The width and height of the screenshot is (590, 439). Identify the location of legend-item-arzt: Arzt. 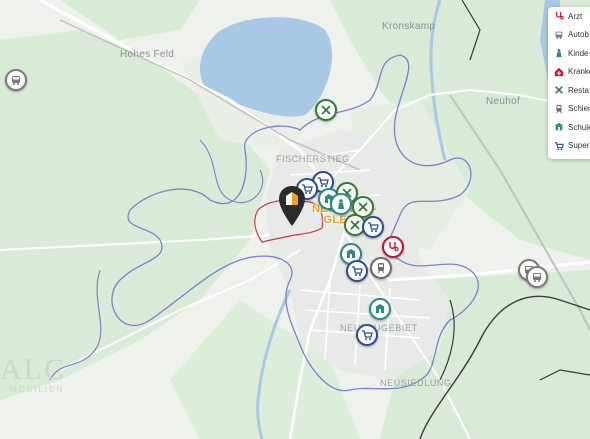
(569, 16).